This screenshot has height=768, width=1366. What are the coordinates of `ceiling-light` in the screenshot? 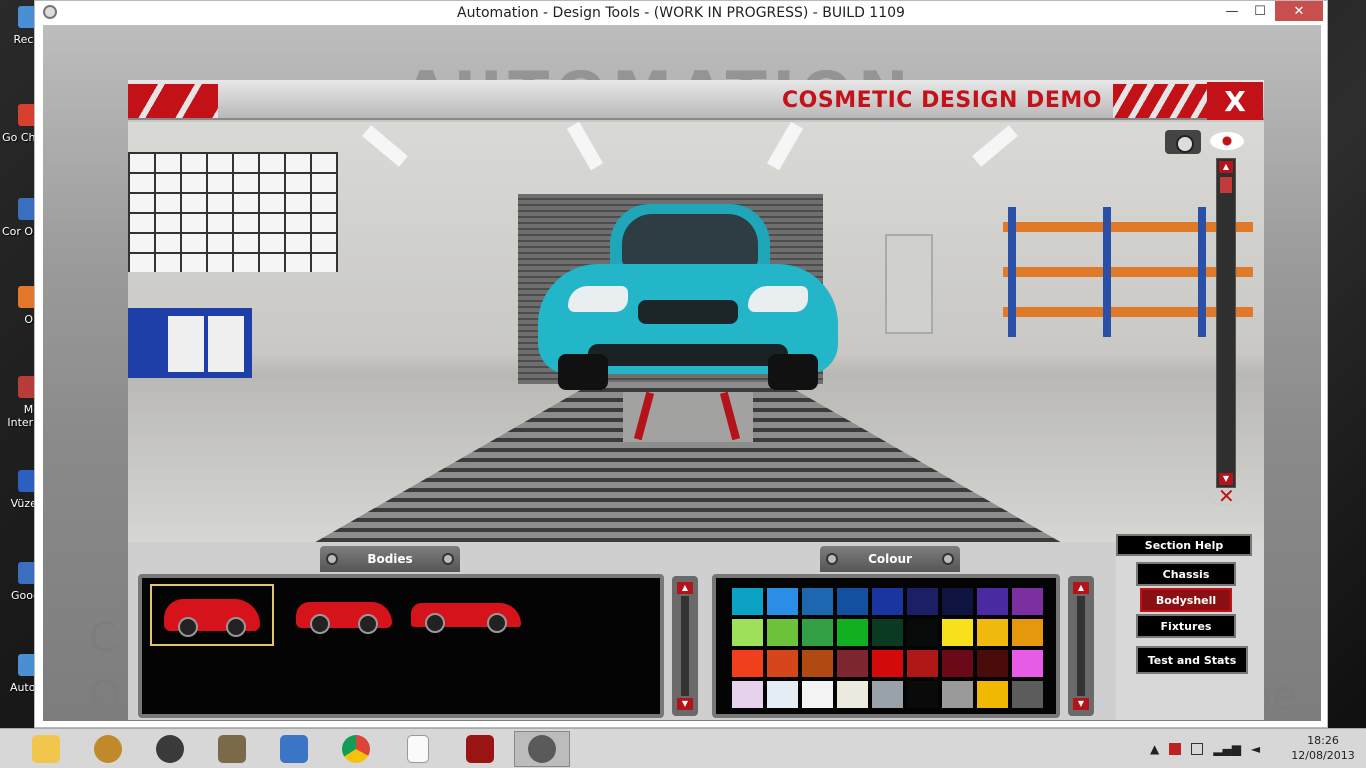 It's located at (585, 146).